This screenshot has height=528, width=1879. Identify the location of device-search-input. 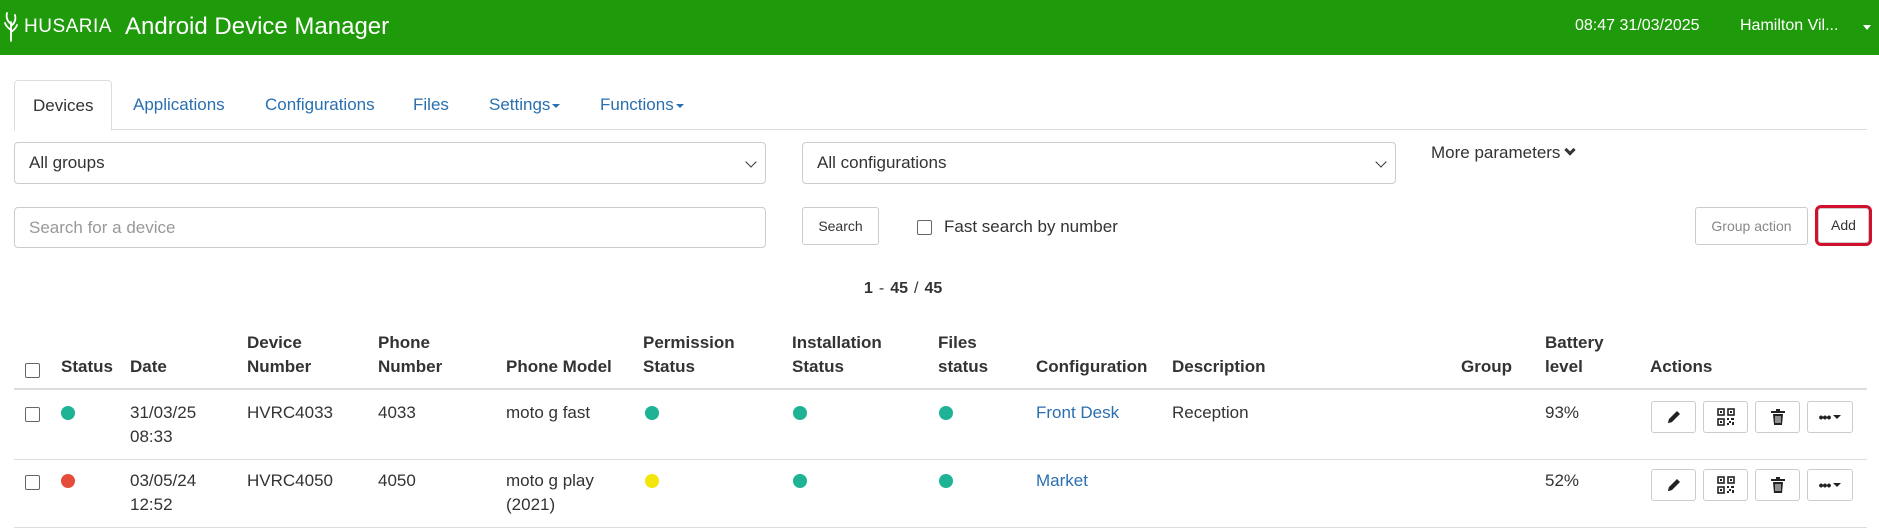
(390, 227).